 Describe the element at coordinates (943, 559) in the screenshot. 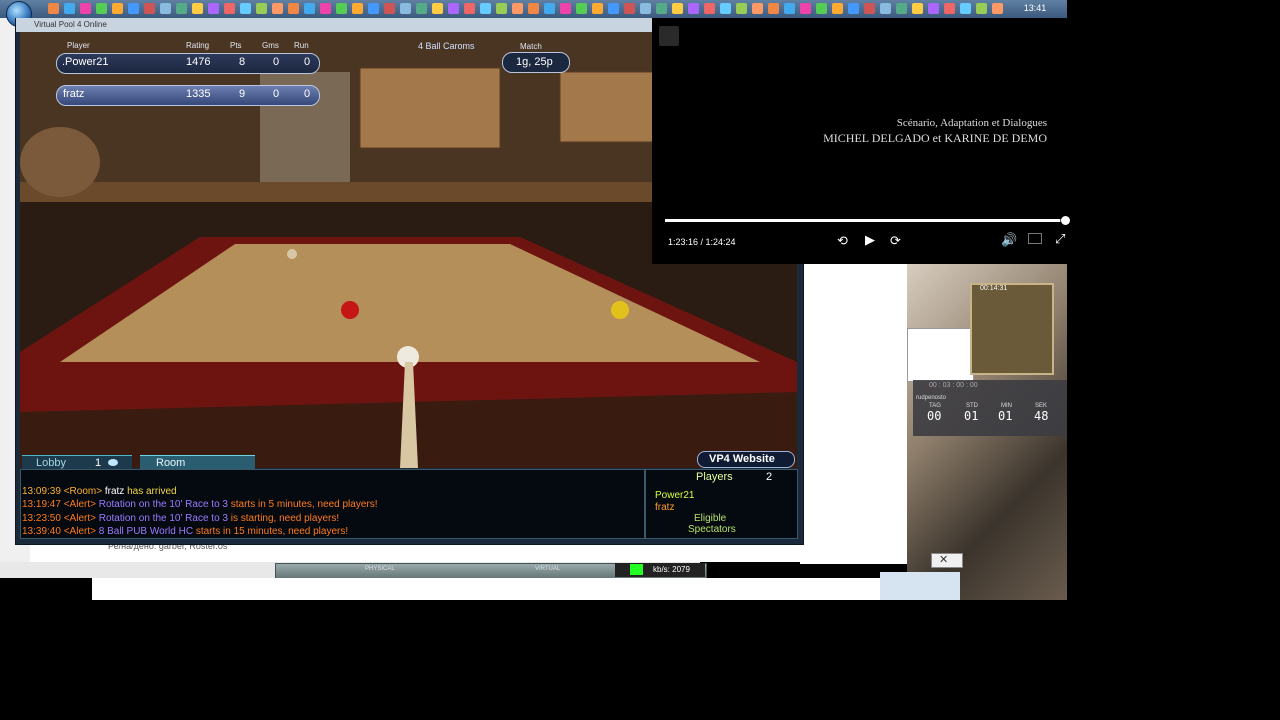

I see `close-icon: ✕` at that location.